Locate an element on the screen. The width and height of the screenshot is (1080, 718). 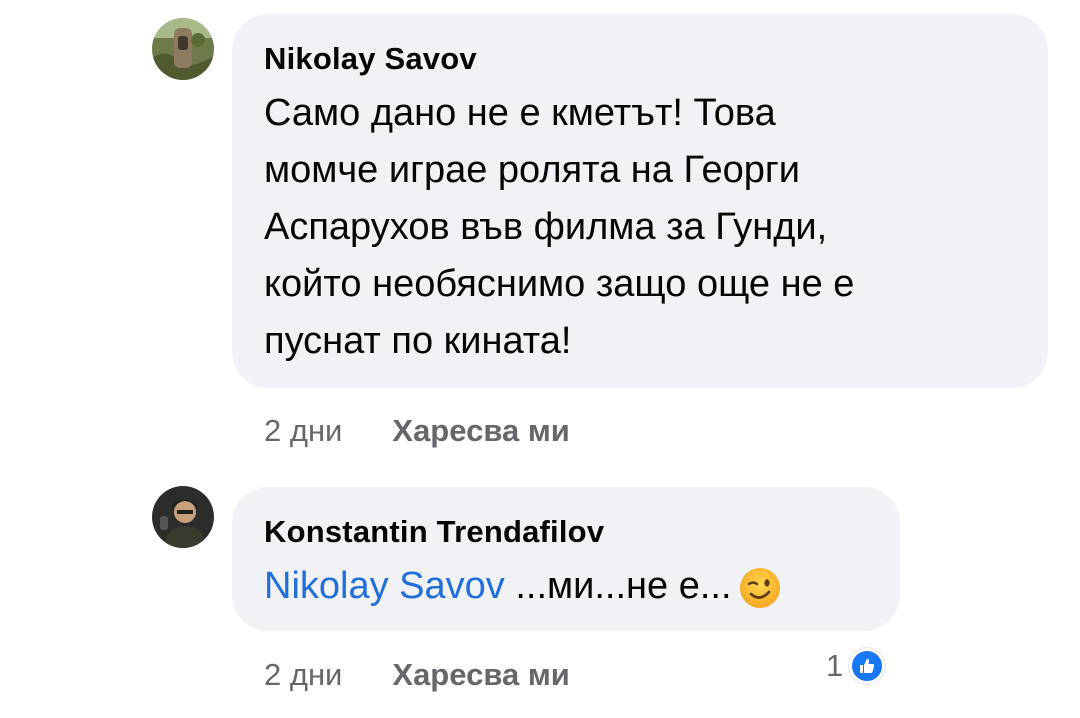
winking-face-emoji is located at coordinates (760, 588).